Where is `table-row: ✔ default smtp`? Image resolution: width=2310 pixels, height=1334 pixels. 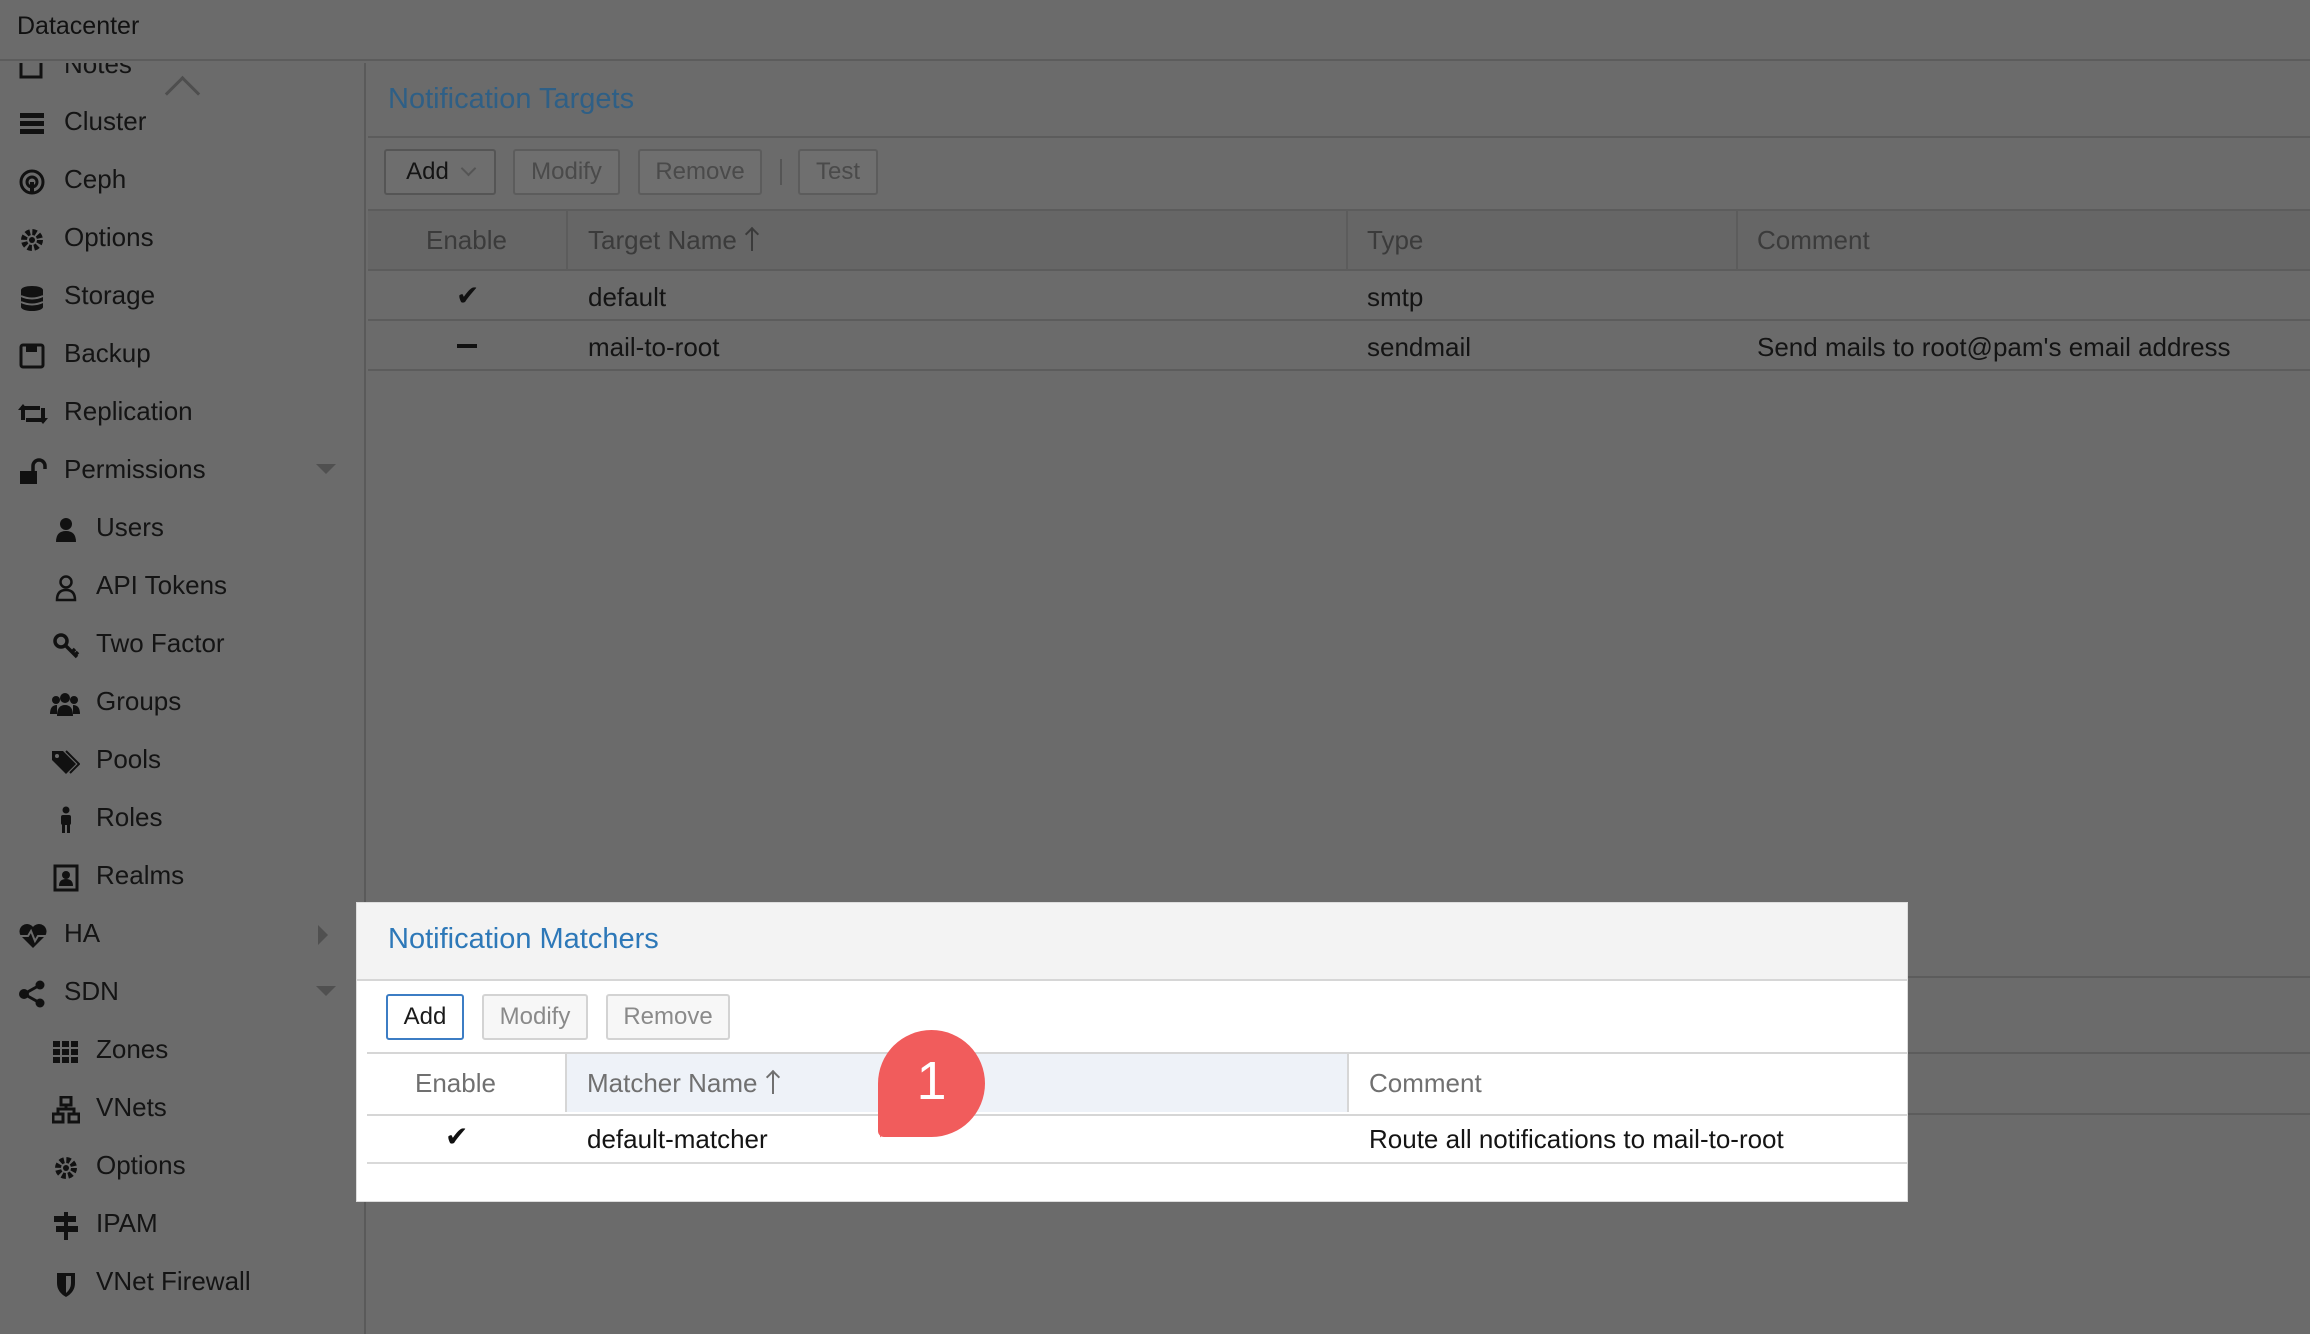
table-row: ✔ default smtp is located at coordinates (1339, 296).